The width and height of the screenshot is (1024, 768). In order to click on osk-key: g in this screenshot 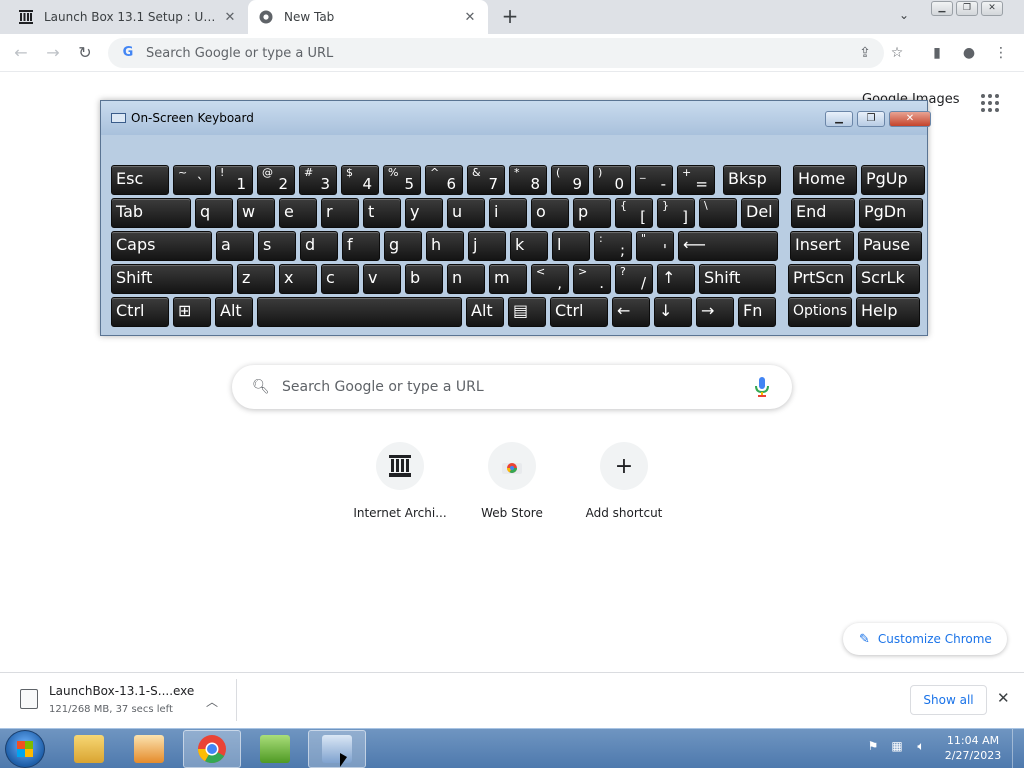, I will do `click(403, 246)`.